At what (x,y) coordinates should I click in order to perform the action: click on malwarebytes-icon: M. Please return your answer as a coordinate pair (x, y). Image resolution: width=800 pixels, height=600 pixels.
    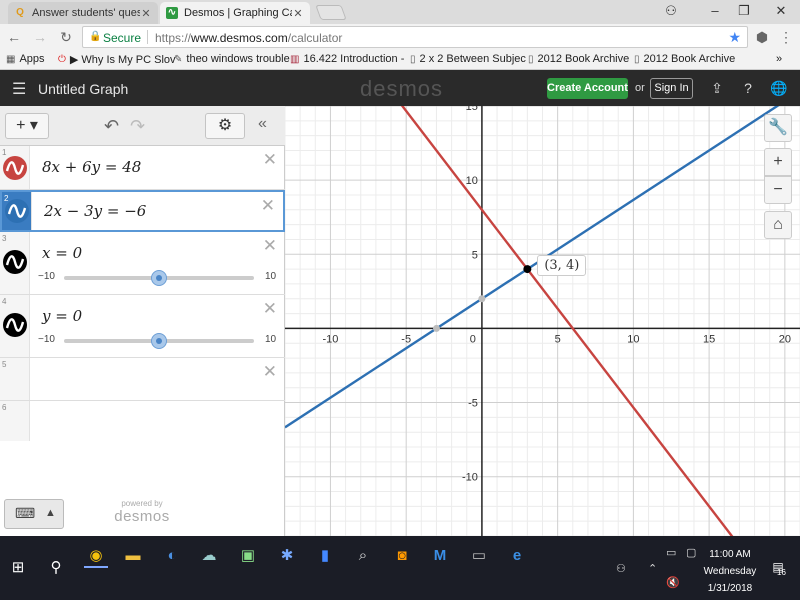
    Looking at the image, I should click on (440, 556).